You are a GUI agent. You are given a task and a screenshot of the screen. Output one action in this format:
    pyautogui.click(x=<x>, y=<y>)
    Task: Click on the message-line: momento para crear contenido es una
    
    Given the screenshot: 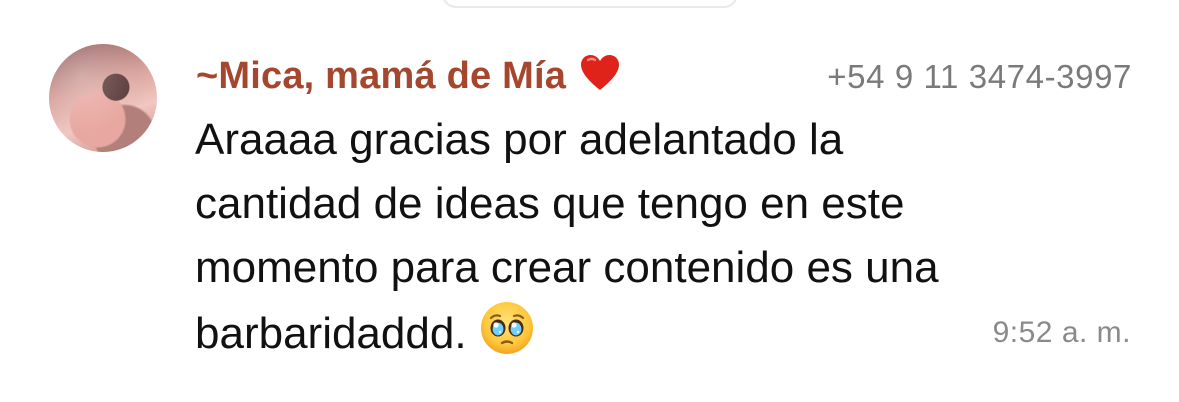 What is the action you would take?
    pyautogui.click(x=567, y=267)
    